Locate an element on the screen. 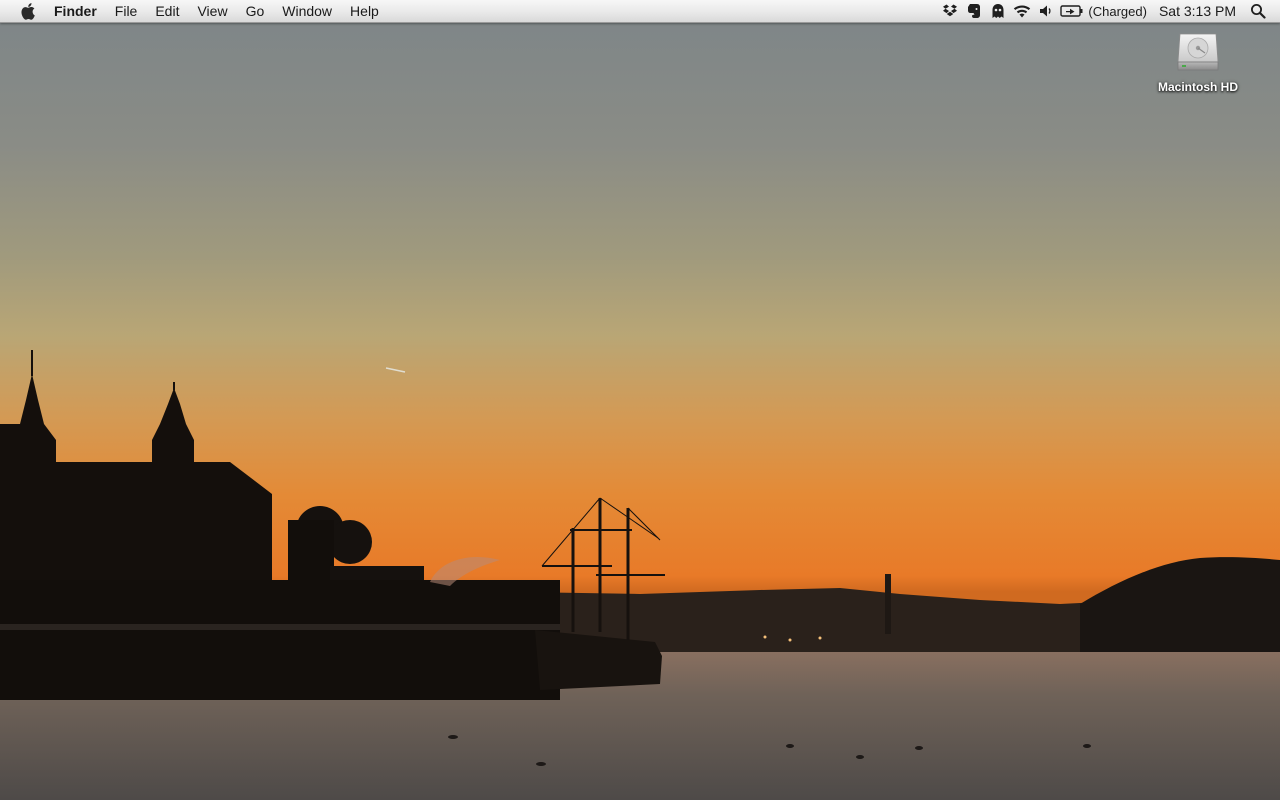 The height and width of the screenshot is (800, 1280). battery-icon is located at coordinates (1072, 11).